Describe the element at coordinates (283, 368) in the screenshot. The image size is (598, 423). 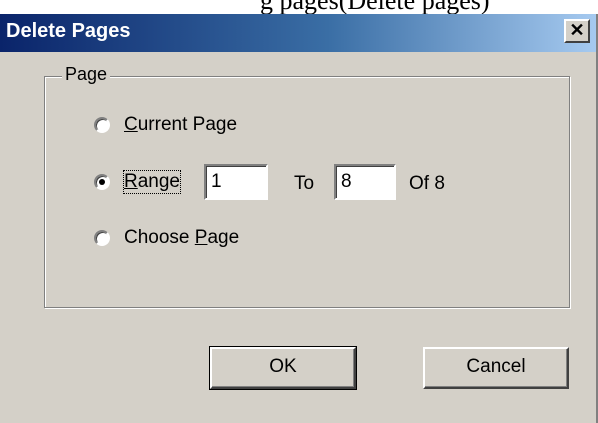
I see `ok-button: OK` at that location.